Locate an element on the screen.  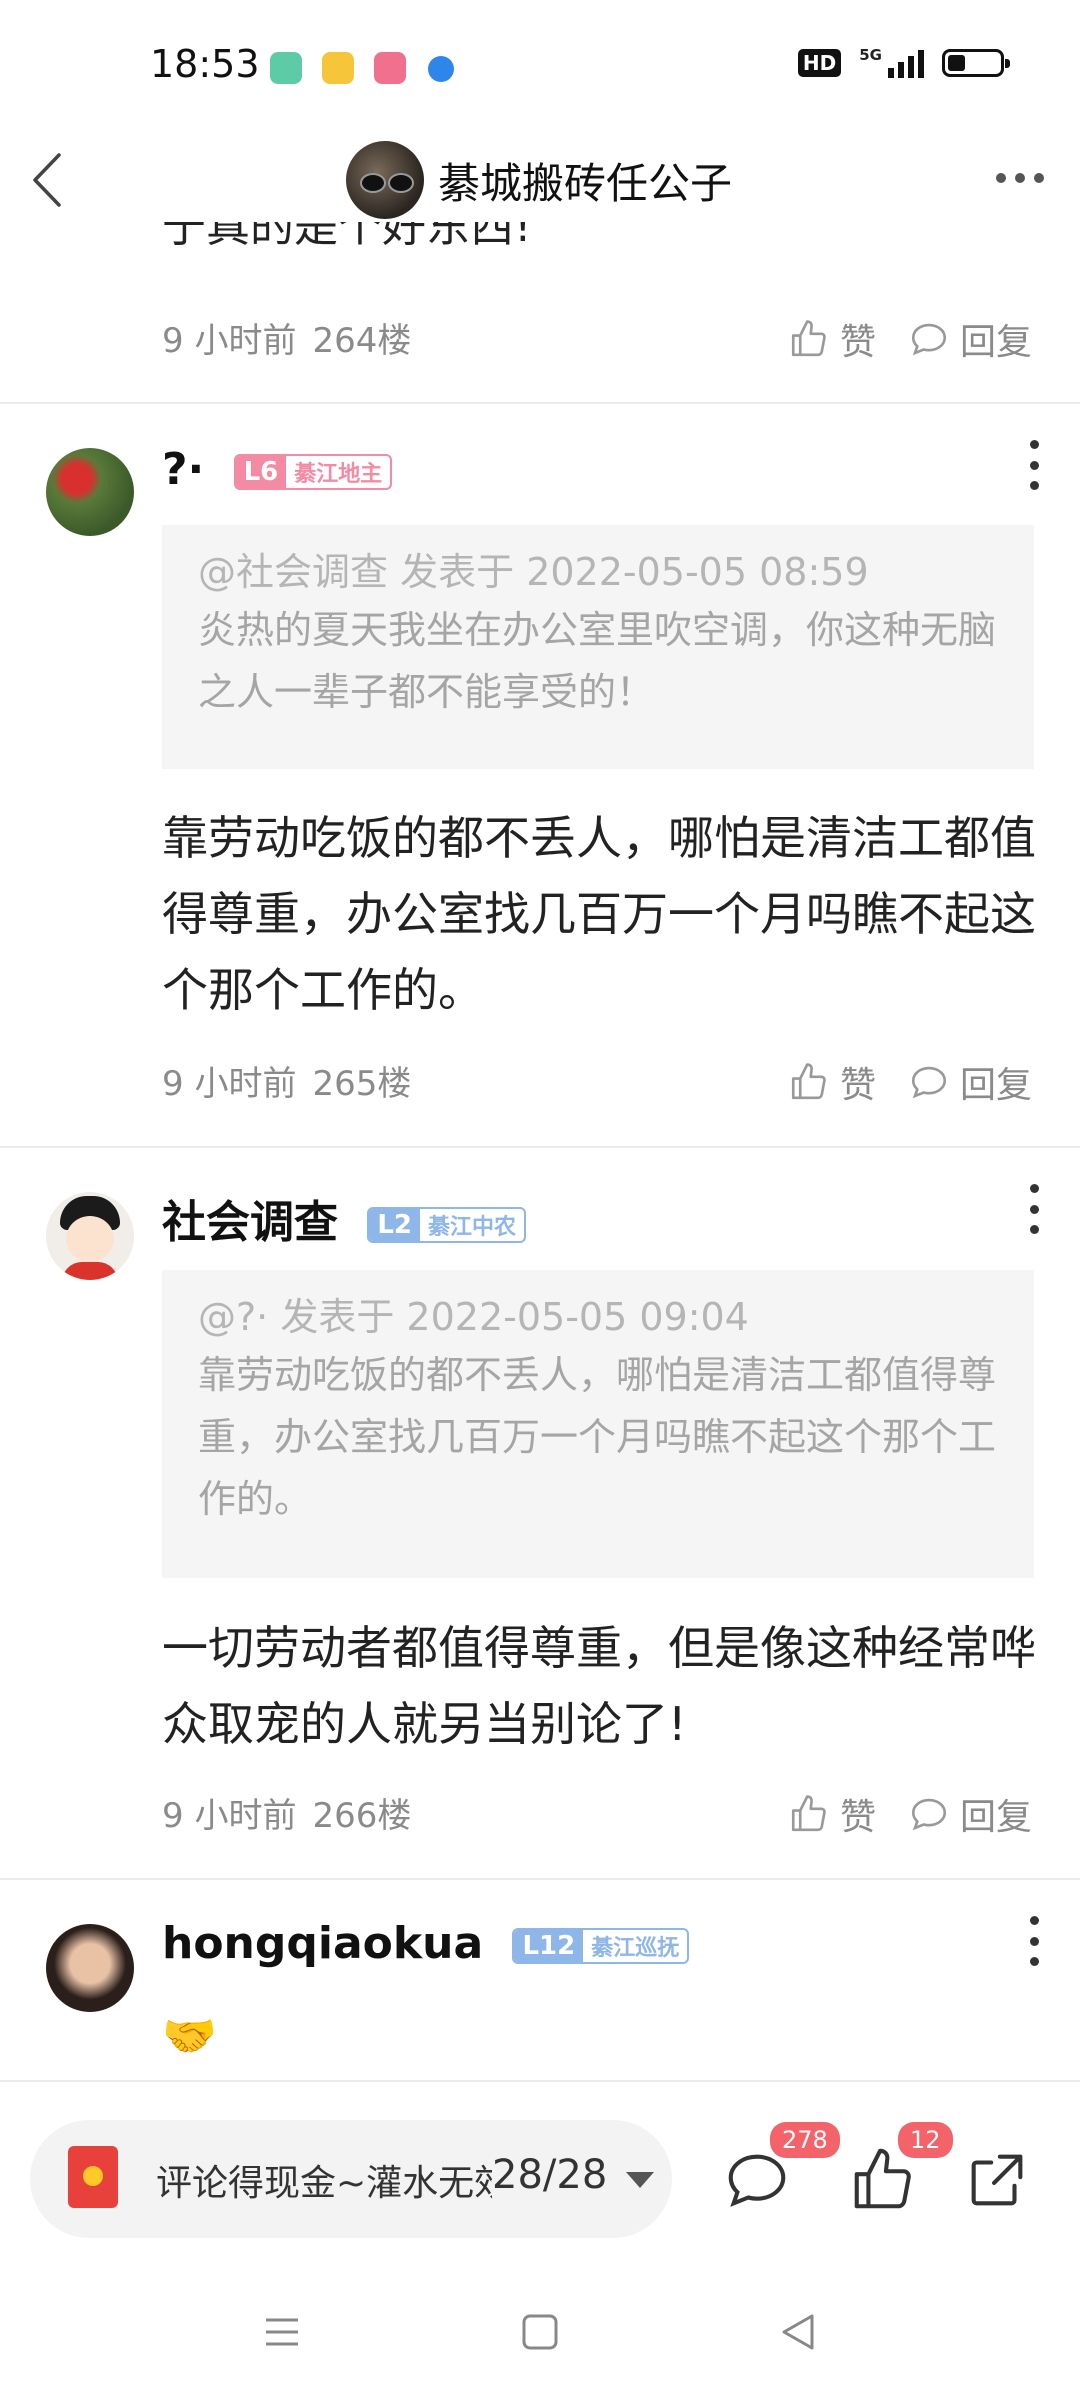
floor-number: 264楼 is located at coordinates (362, 341).